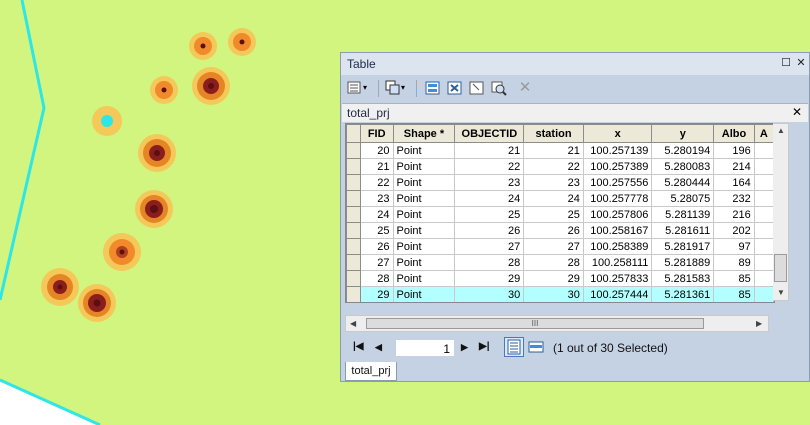 The image size is (810, 425). Describe the element at coordinates (617, 166) in the screenshot. I see `cell-x: 100.257389` at that location.